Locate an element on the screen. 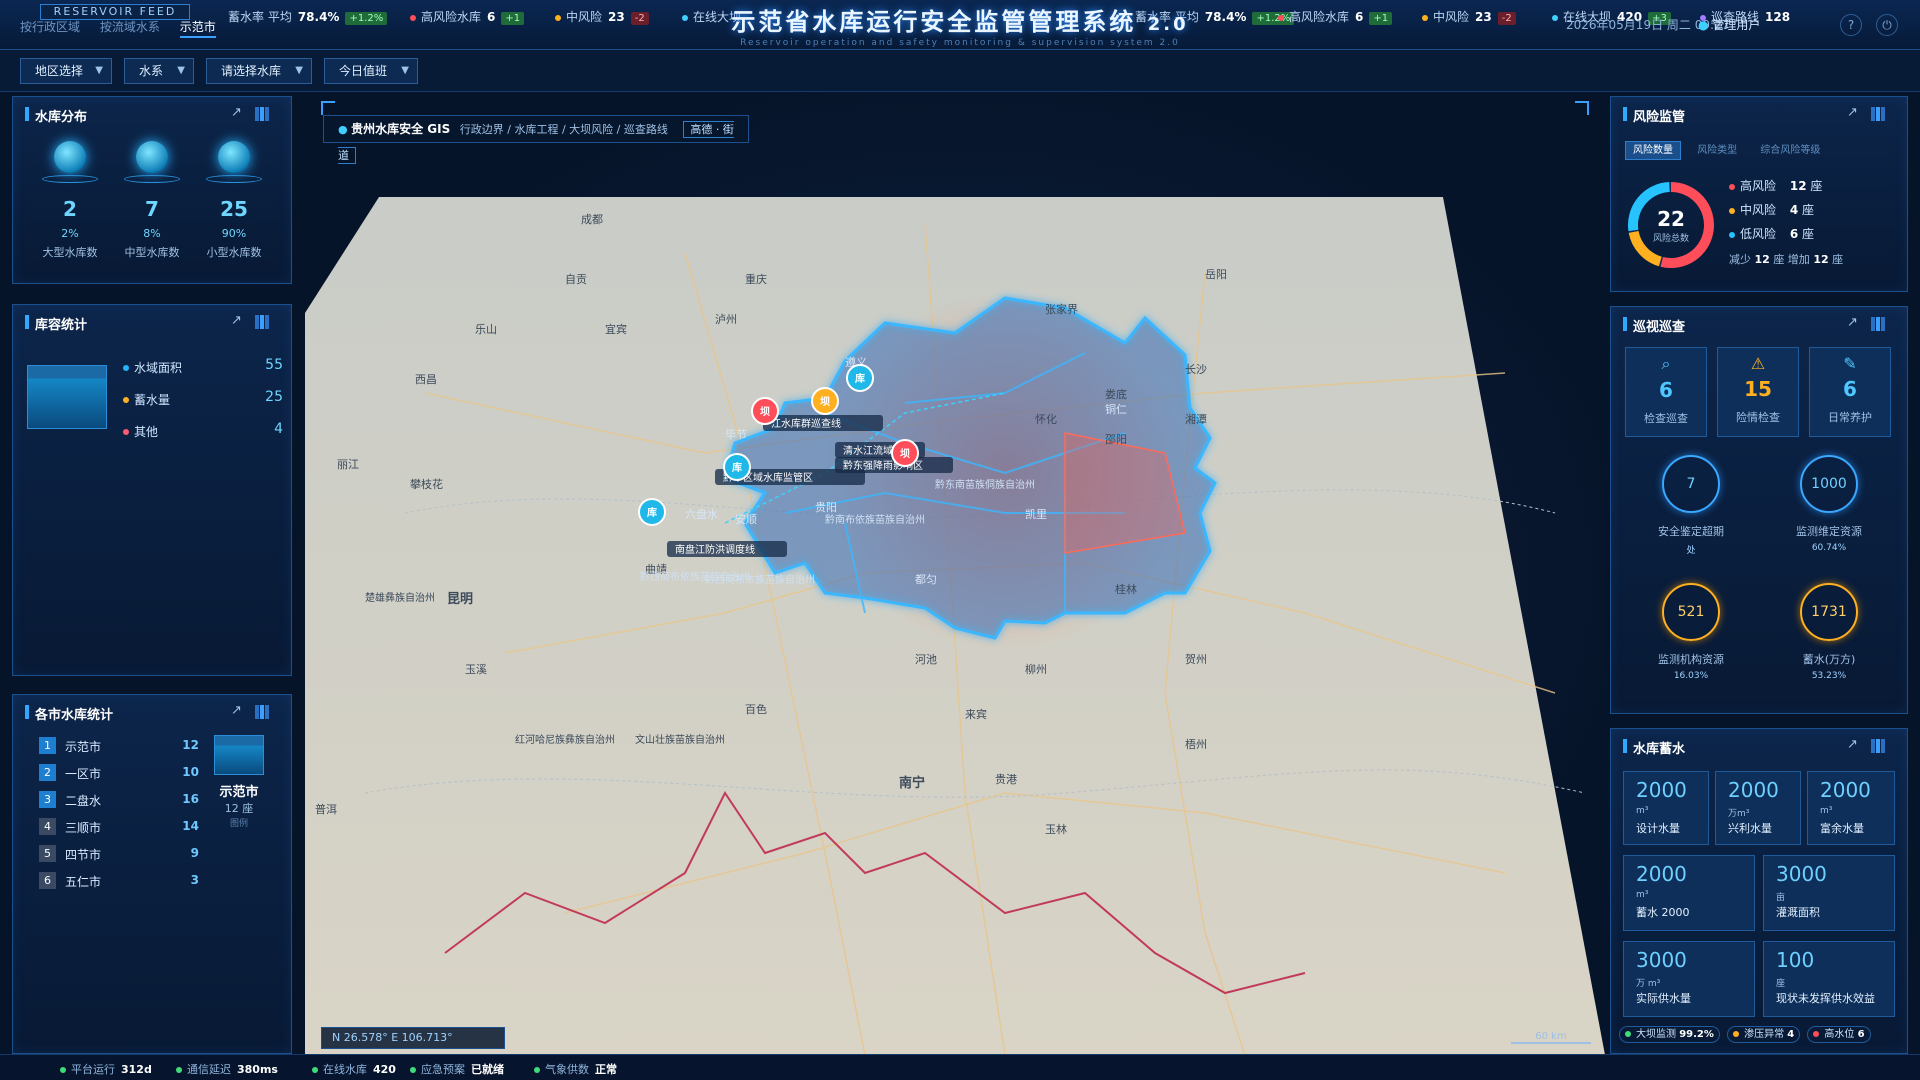 The image size is (1920, 1080). inspection-card: ✎ 6 日常养护 is located at coordinates (1850, 392).